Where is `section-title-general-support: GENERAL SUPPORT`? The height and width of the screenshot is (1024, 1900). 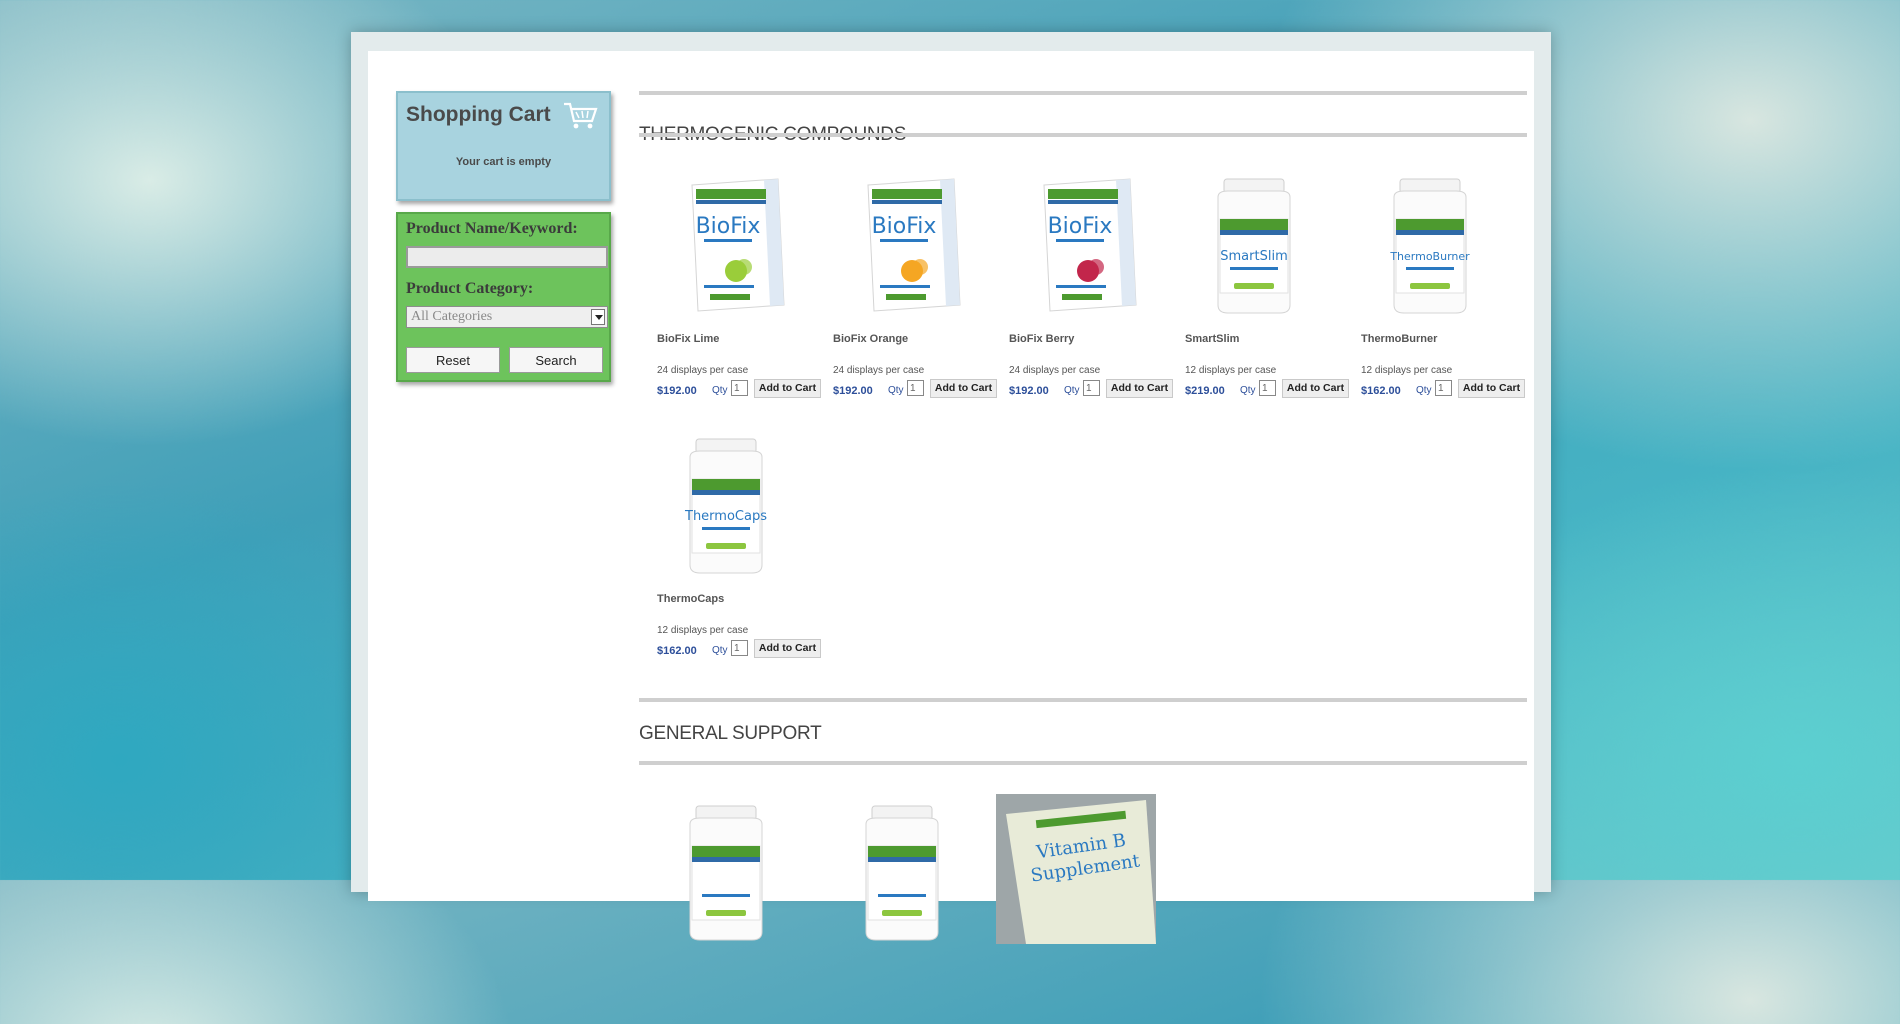 section-title-general-support: GENERAL SUPPORT is located at coordinates (730, 733).